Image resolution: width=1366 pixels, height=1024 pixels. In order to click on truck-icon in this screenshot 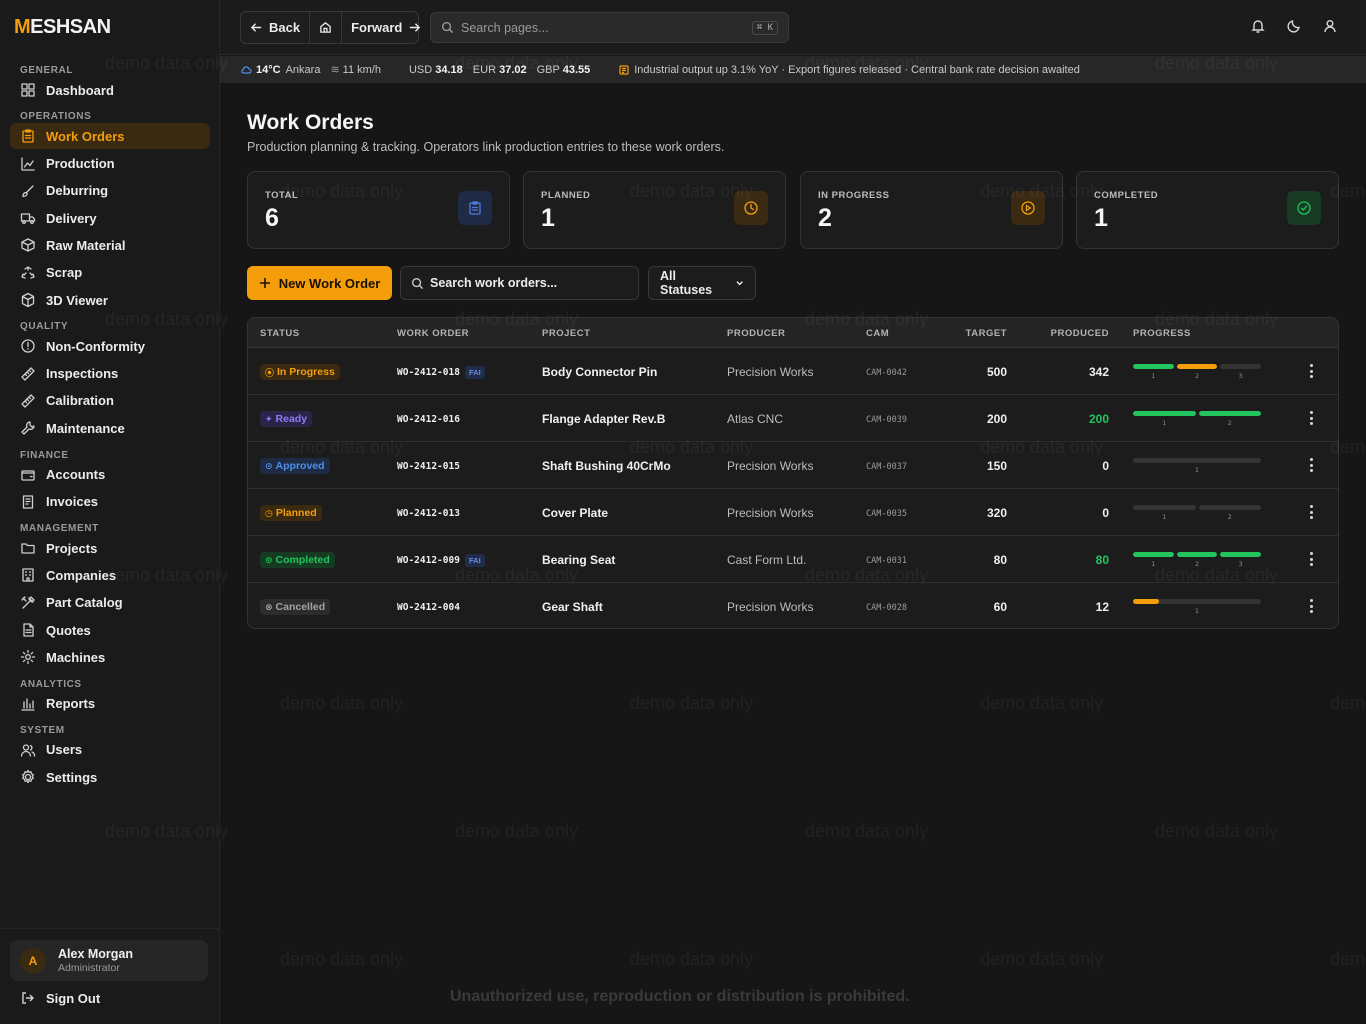, I will do `click(28, 218)`.